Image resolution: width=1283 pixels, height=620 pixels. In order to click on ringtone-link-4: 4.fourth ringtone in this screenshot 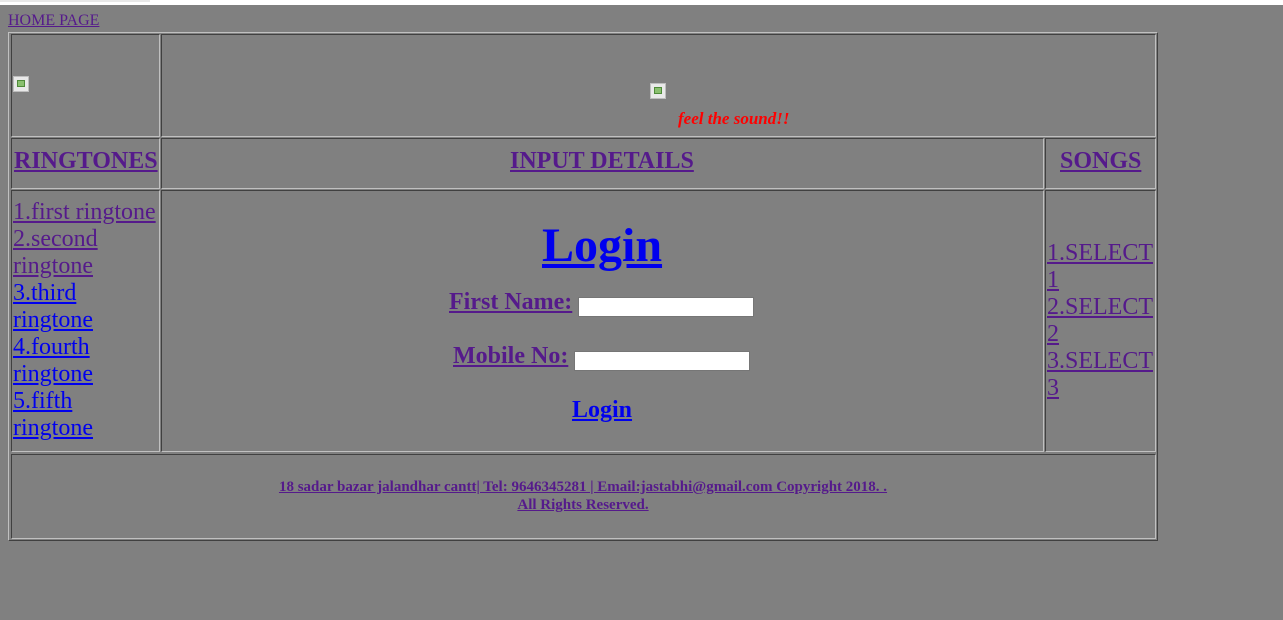, I will do `click(86, 361)`.